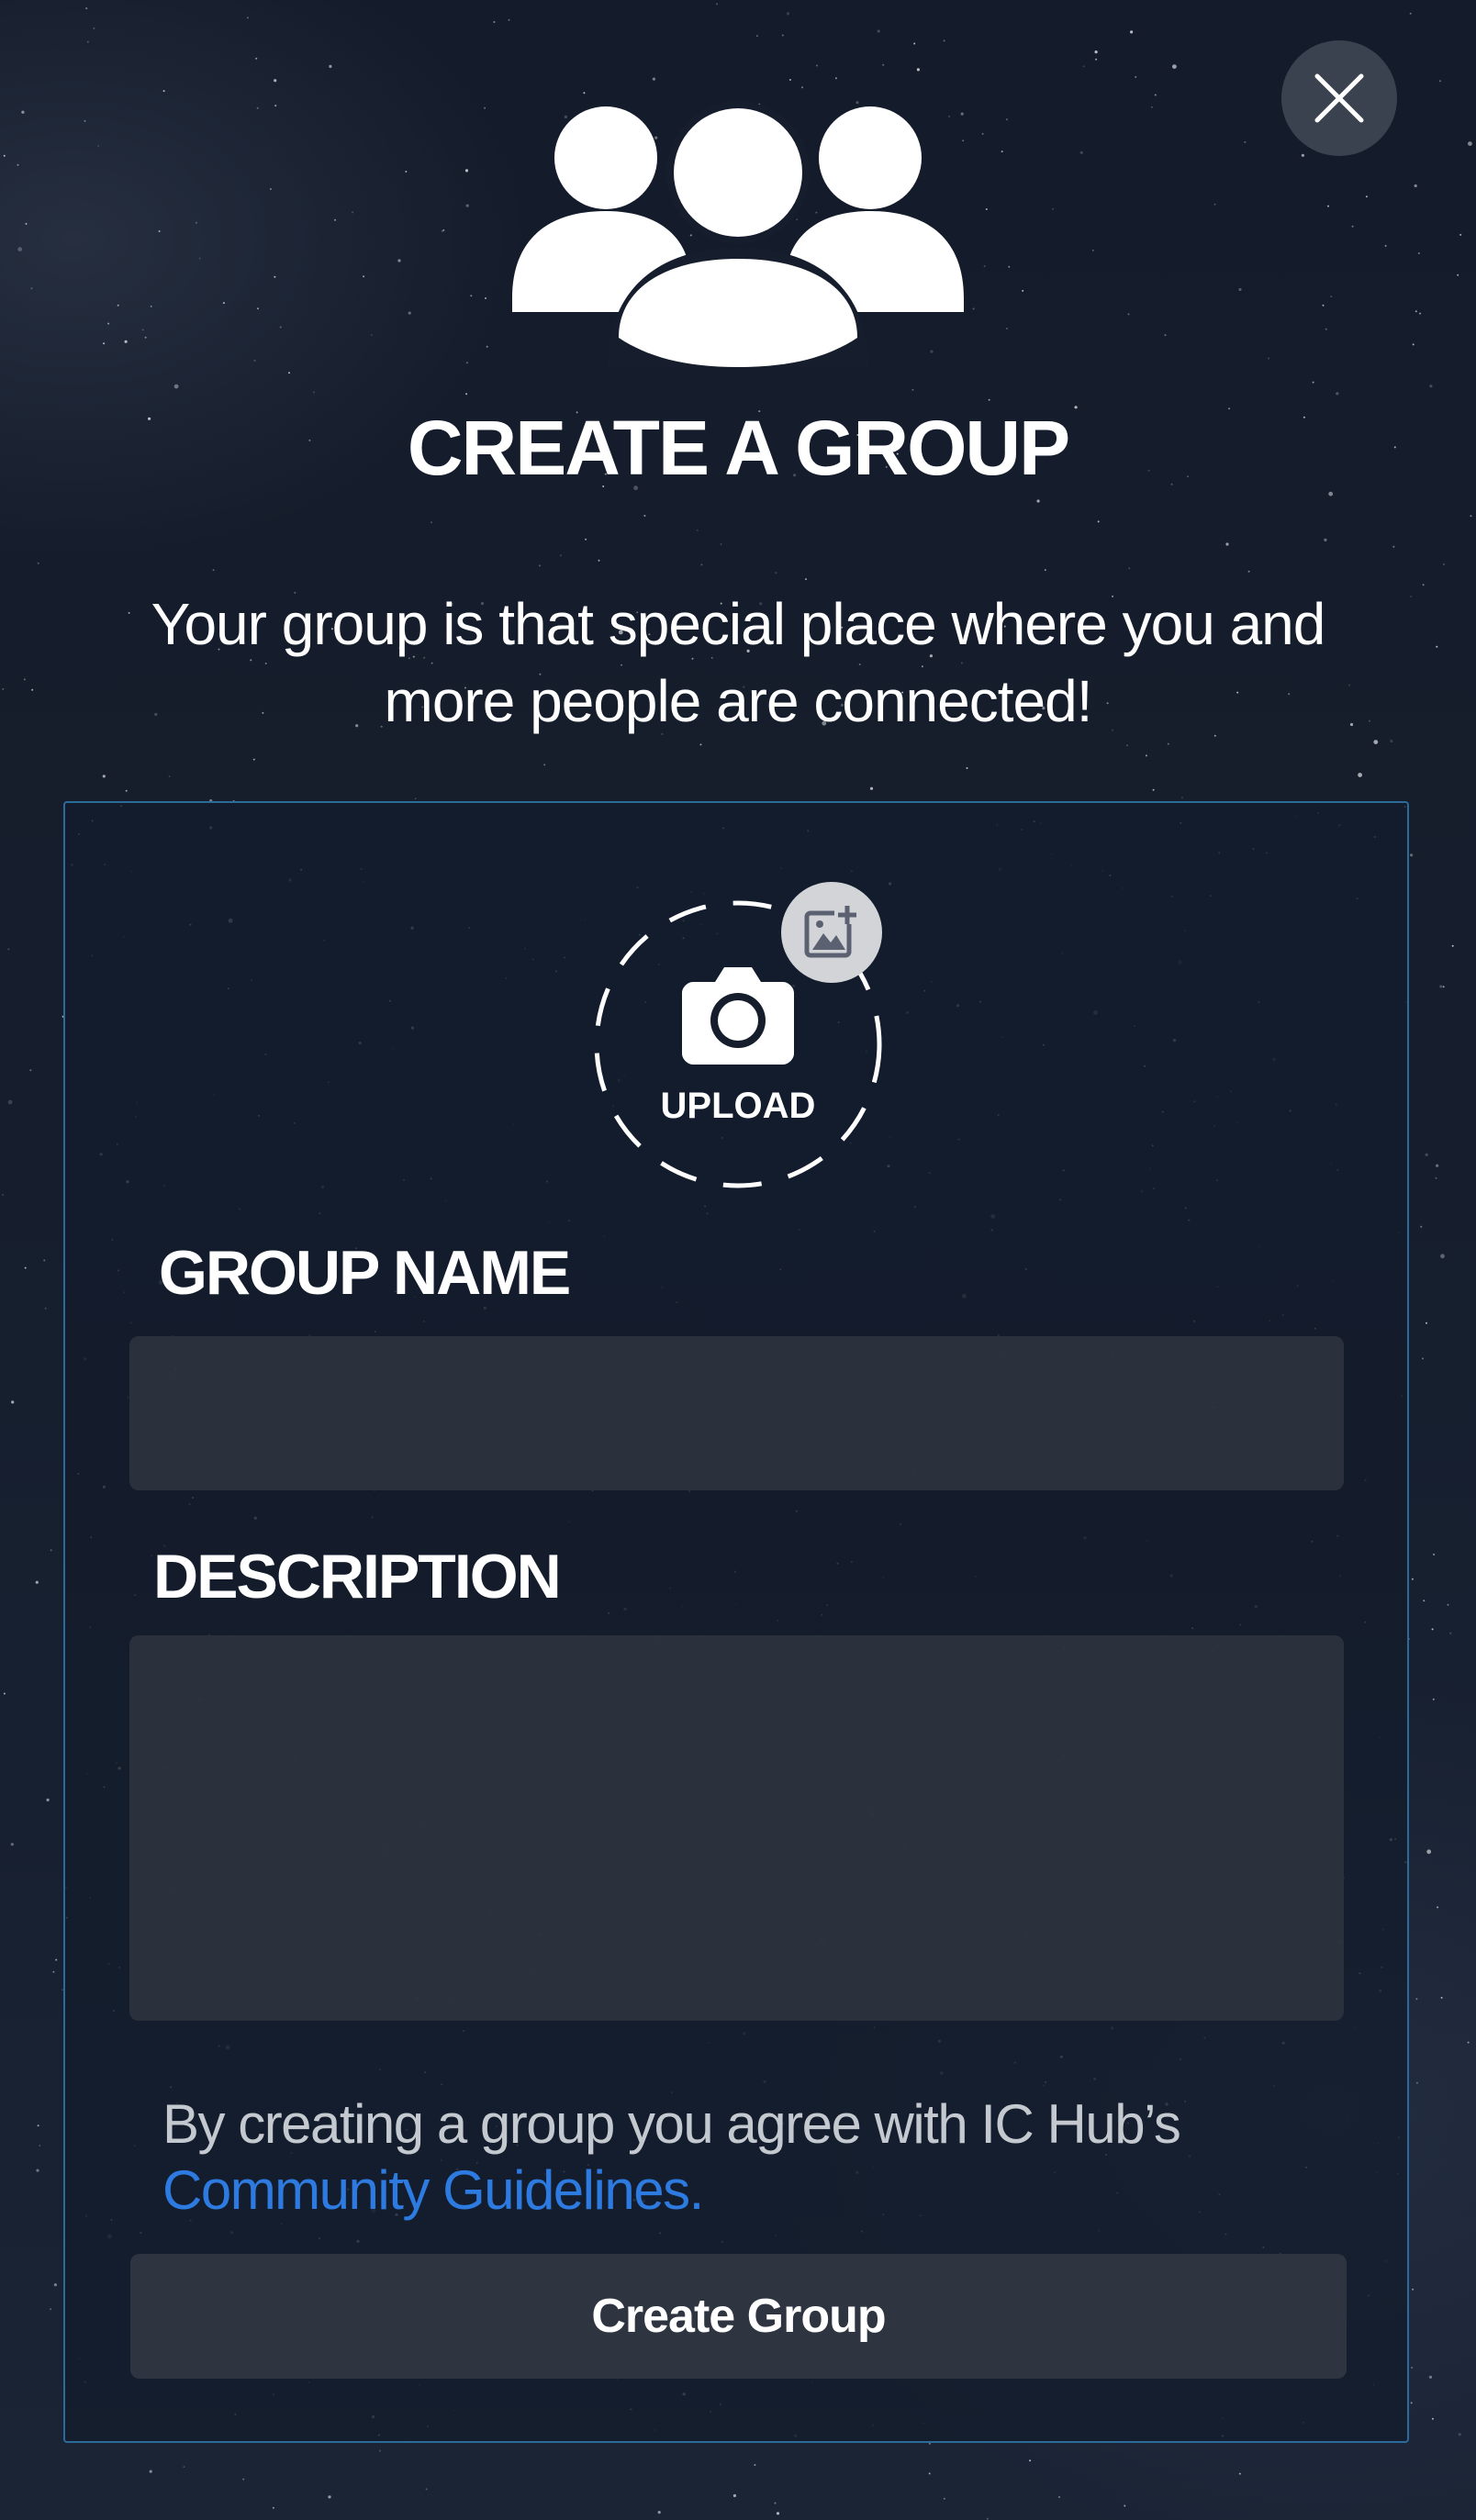 The width and height of the screenshot is (1476, 2520). What do you see at coordinates (433, 2190) in the screenshot?
I see `community-guidelines-link: Community Guidelines.` at bounding box center [433, 2190].